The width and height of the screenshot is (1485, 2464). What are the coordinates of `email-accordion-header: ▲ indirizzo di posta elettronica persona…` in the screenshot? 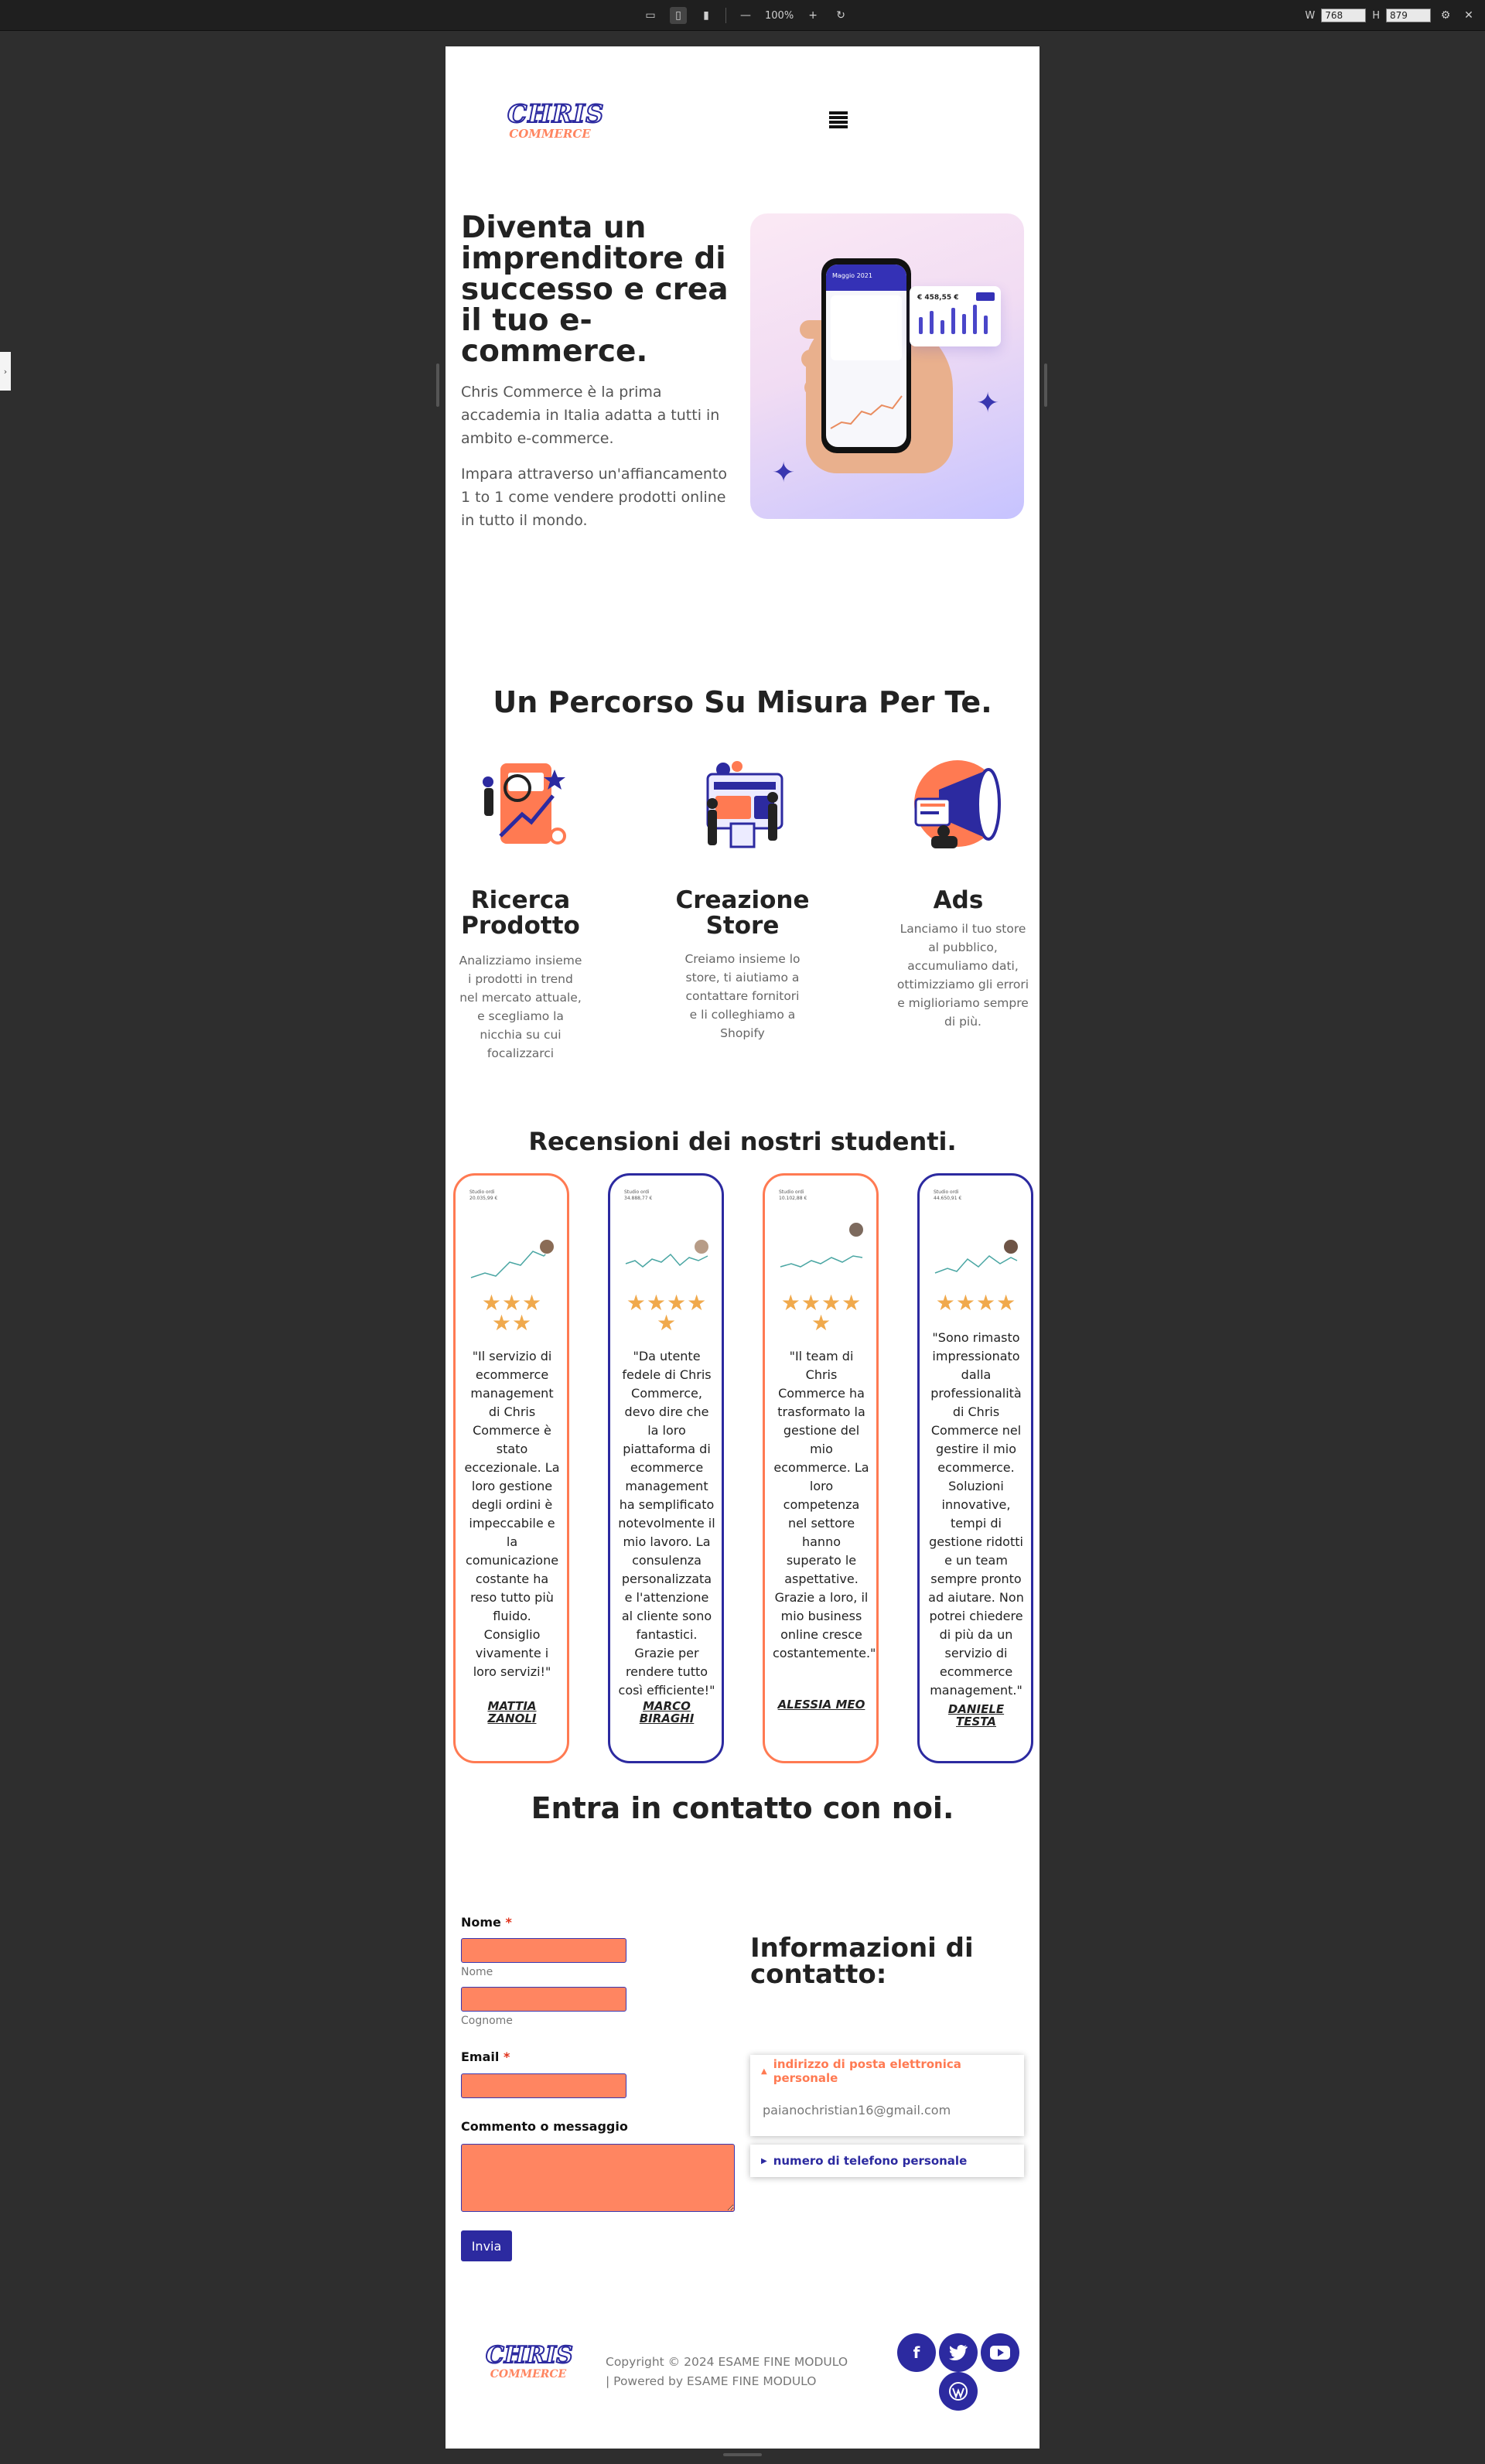 It's located at (887, 2071).